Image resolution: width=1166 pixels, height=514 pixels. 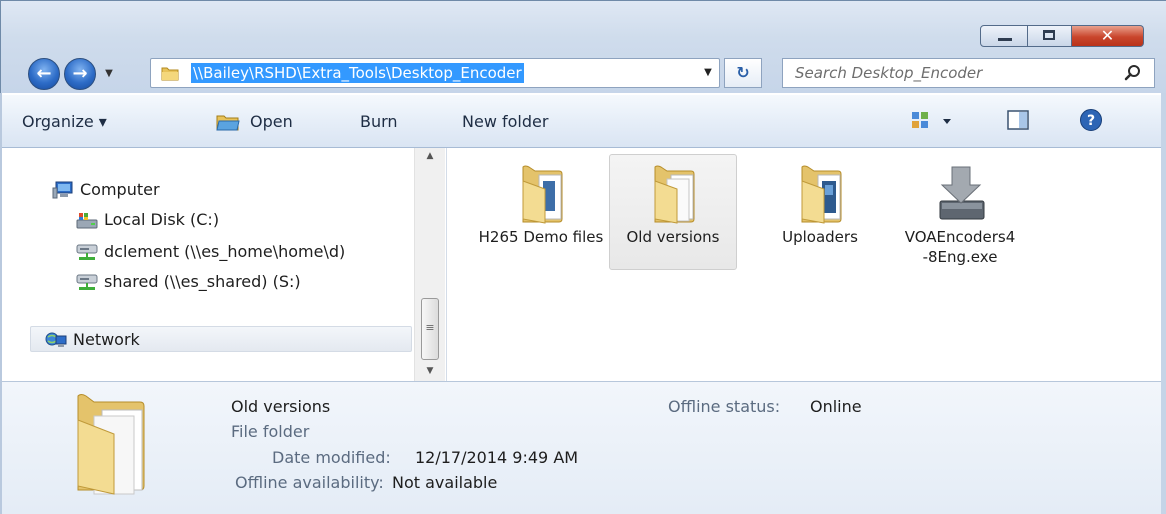 I want to click on nav-item-label: shared (\\es_shared) (S:), so click(x=202, y=281).